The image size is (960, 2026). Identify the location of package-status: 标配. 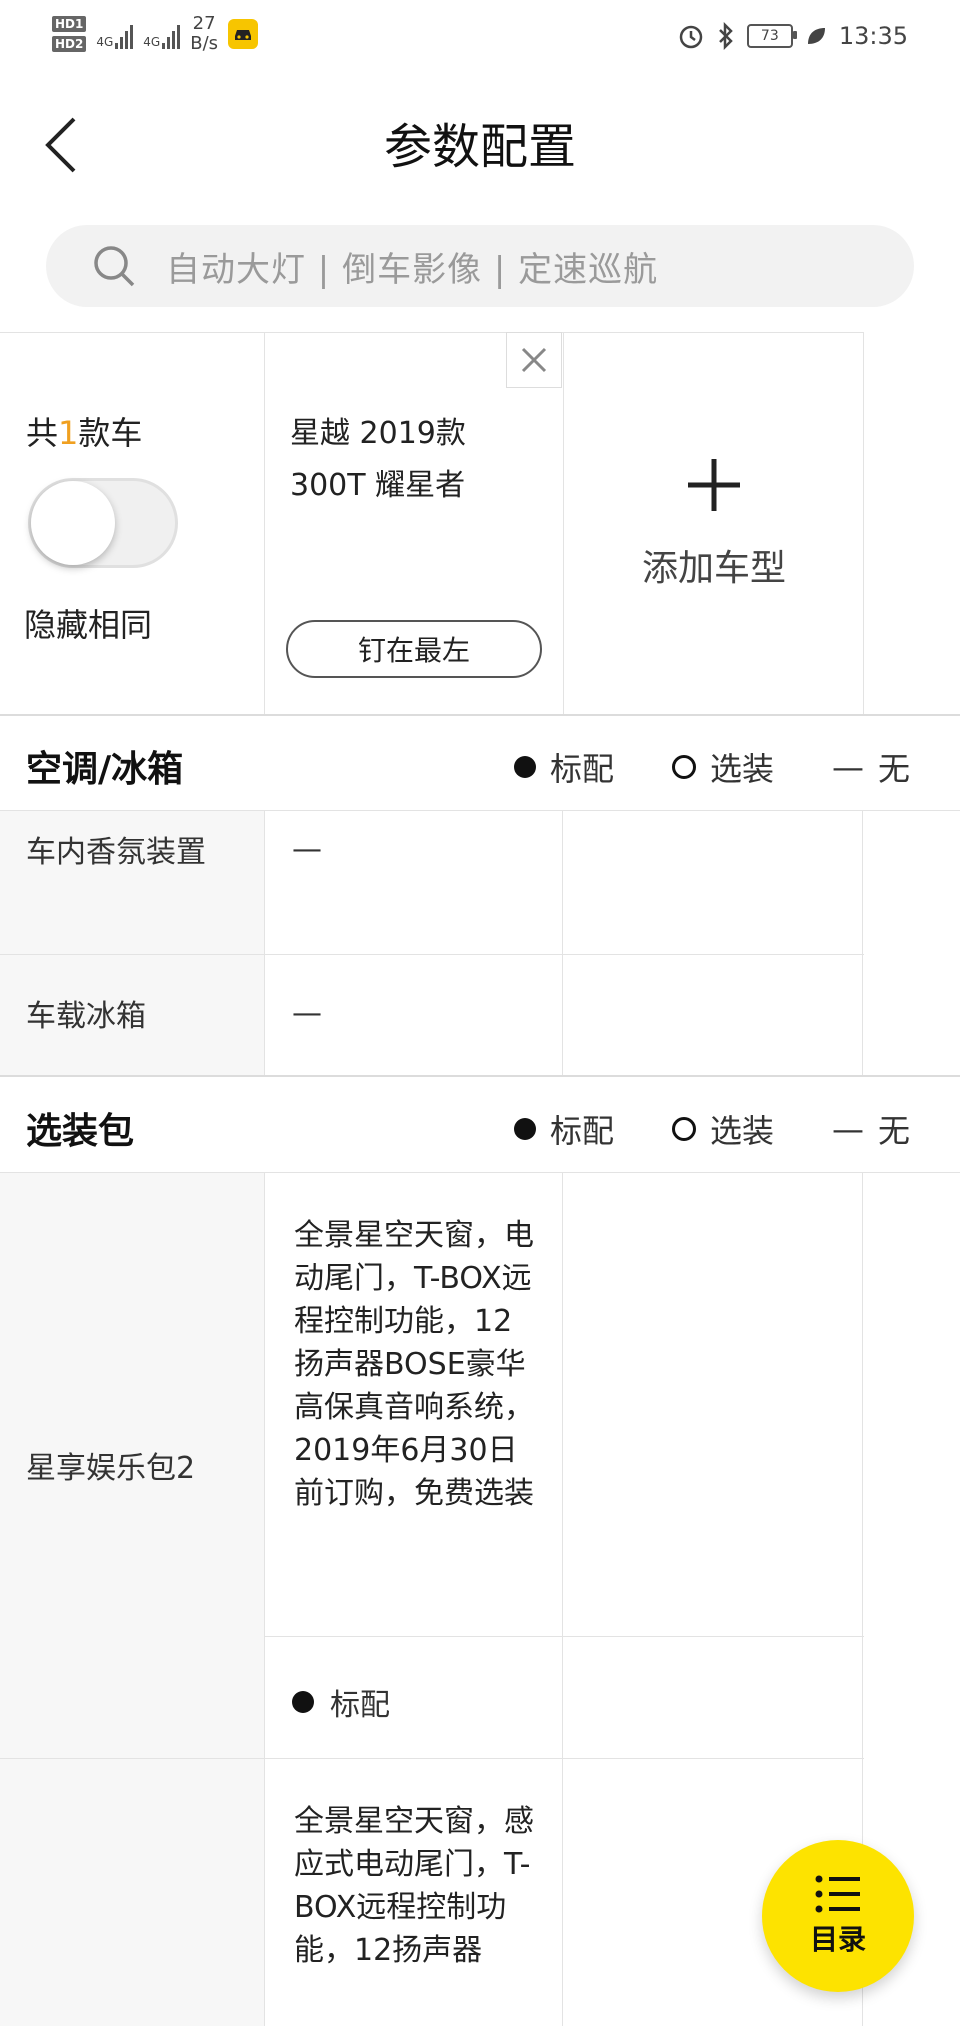
(341, 1702).